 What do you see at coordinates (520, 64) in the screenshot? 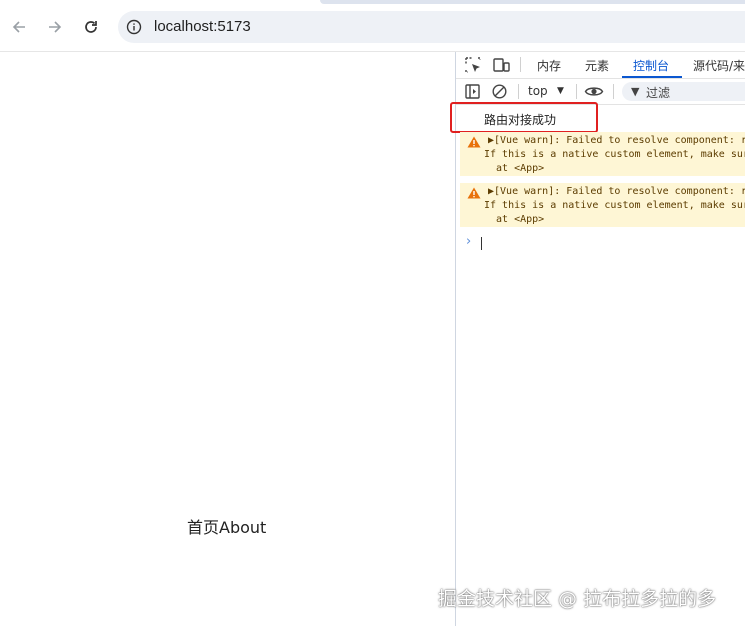
I see `tab-separator` at bounding box center [520, 64].